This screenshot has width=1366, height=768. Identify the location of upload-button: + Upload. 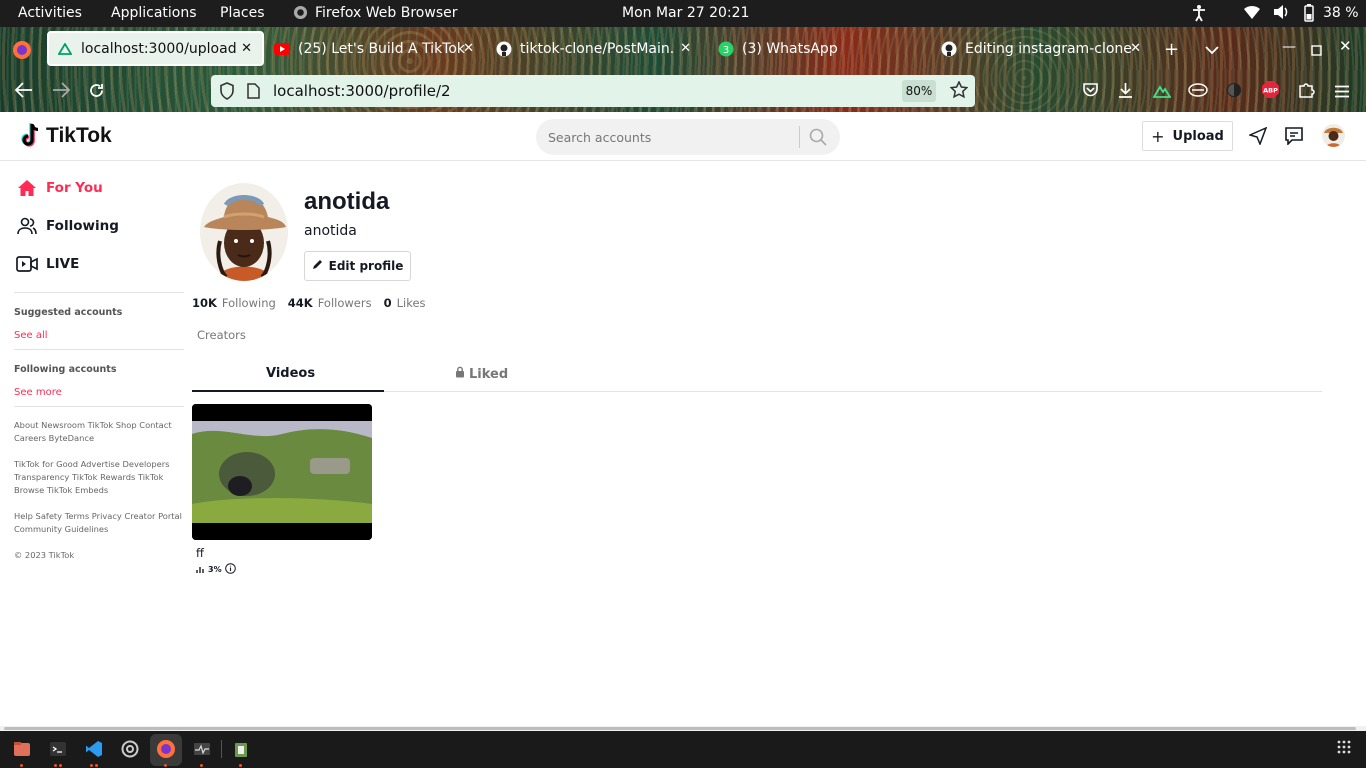
(1187, 136).